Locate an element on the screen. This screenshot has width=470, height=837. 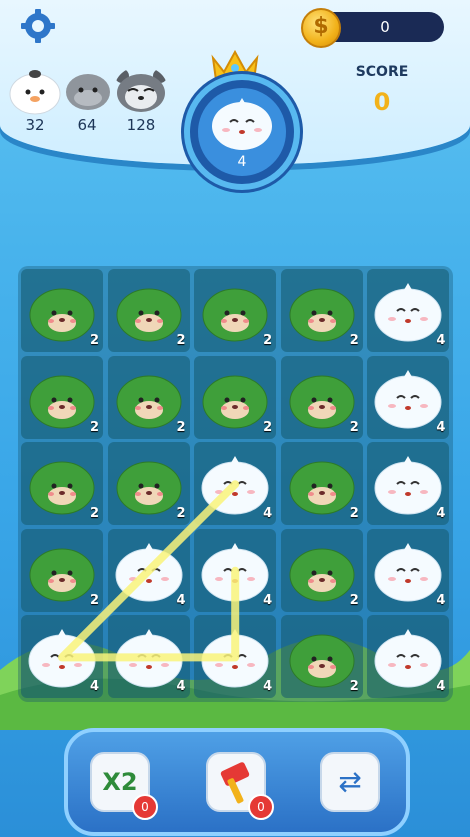
coin-icon: $ is located at coordinates (321, 28).